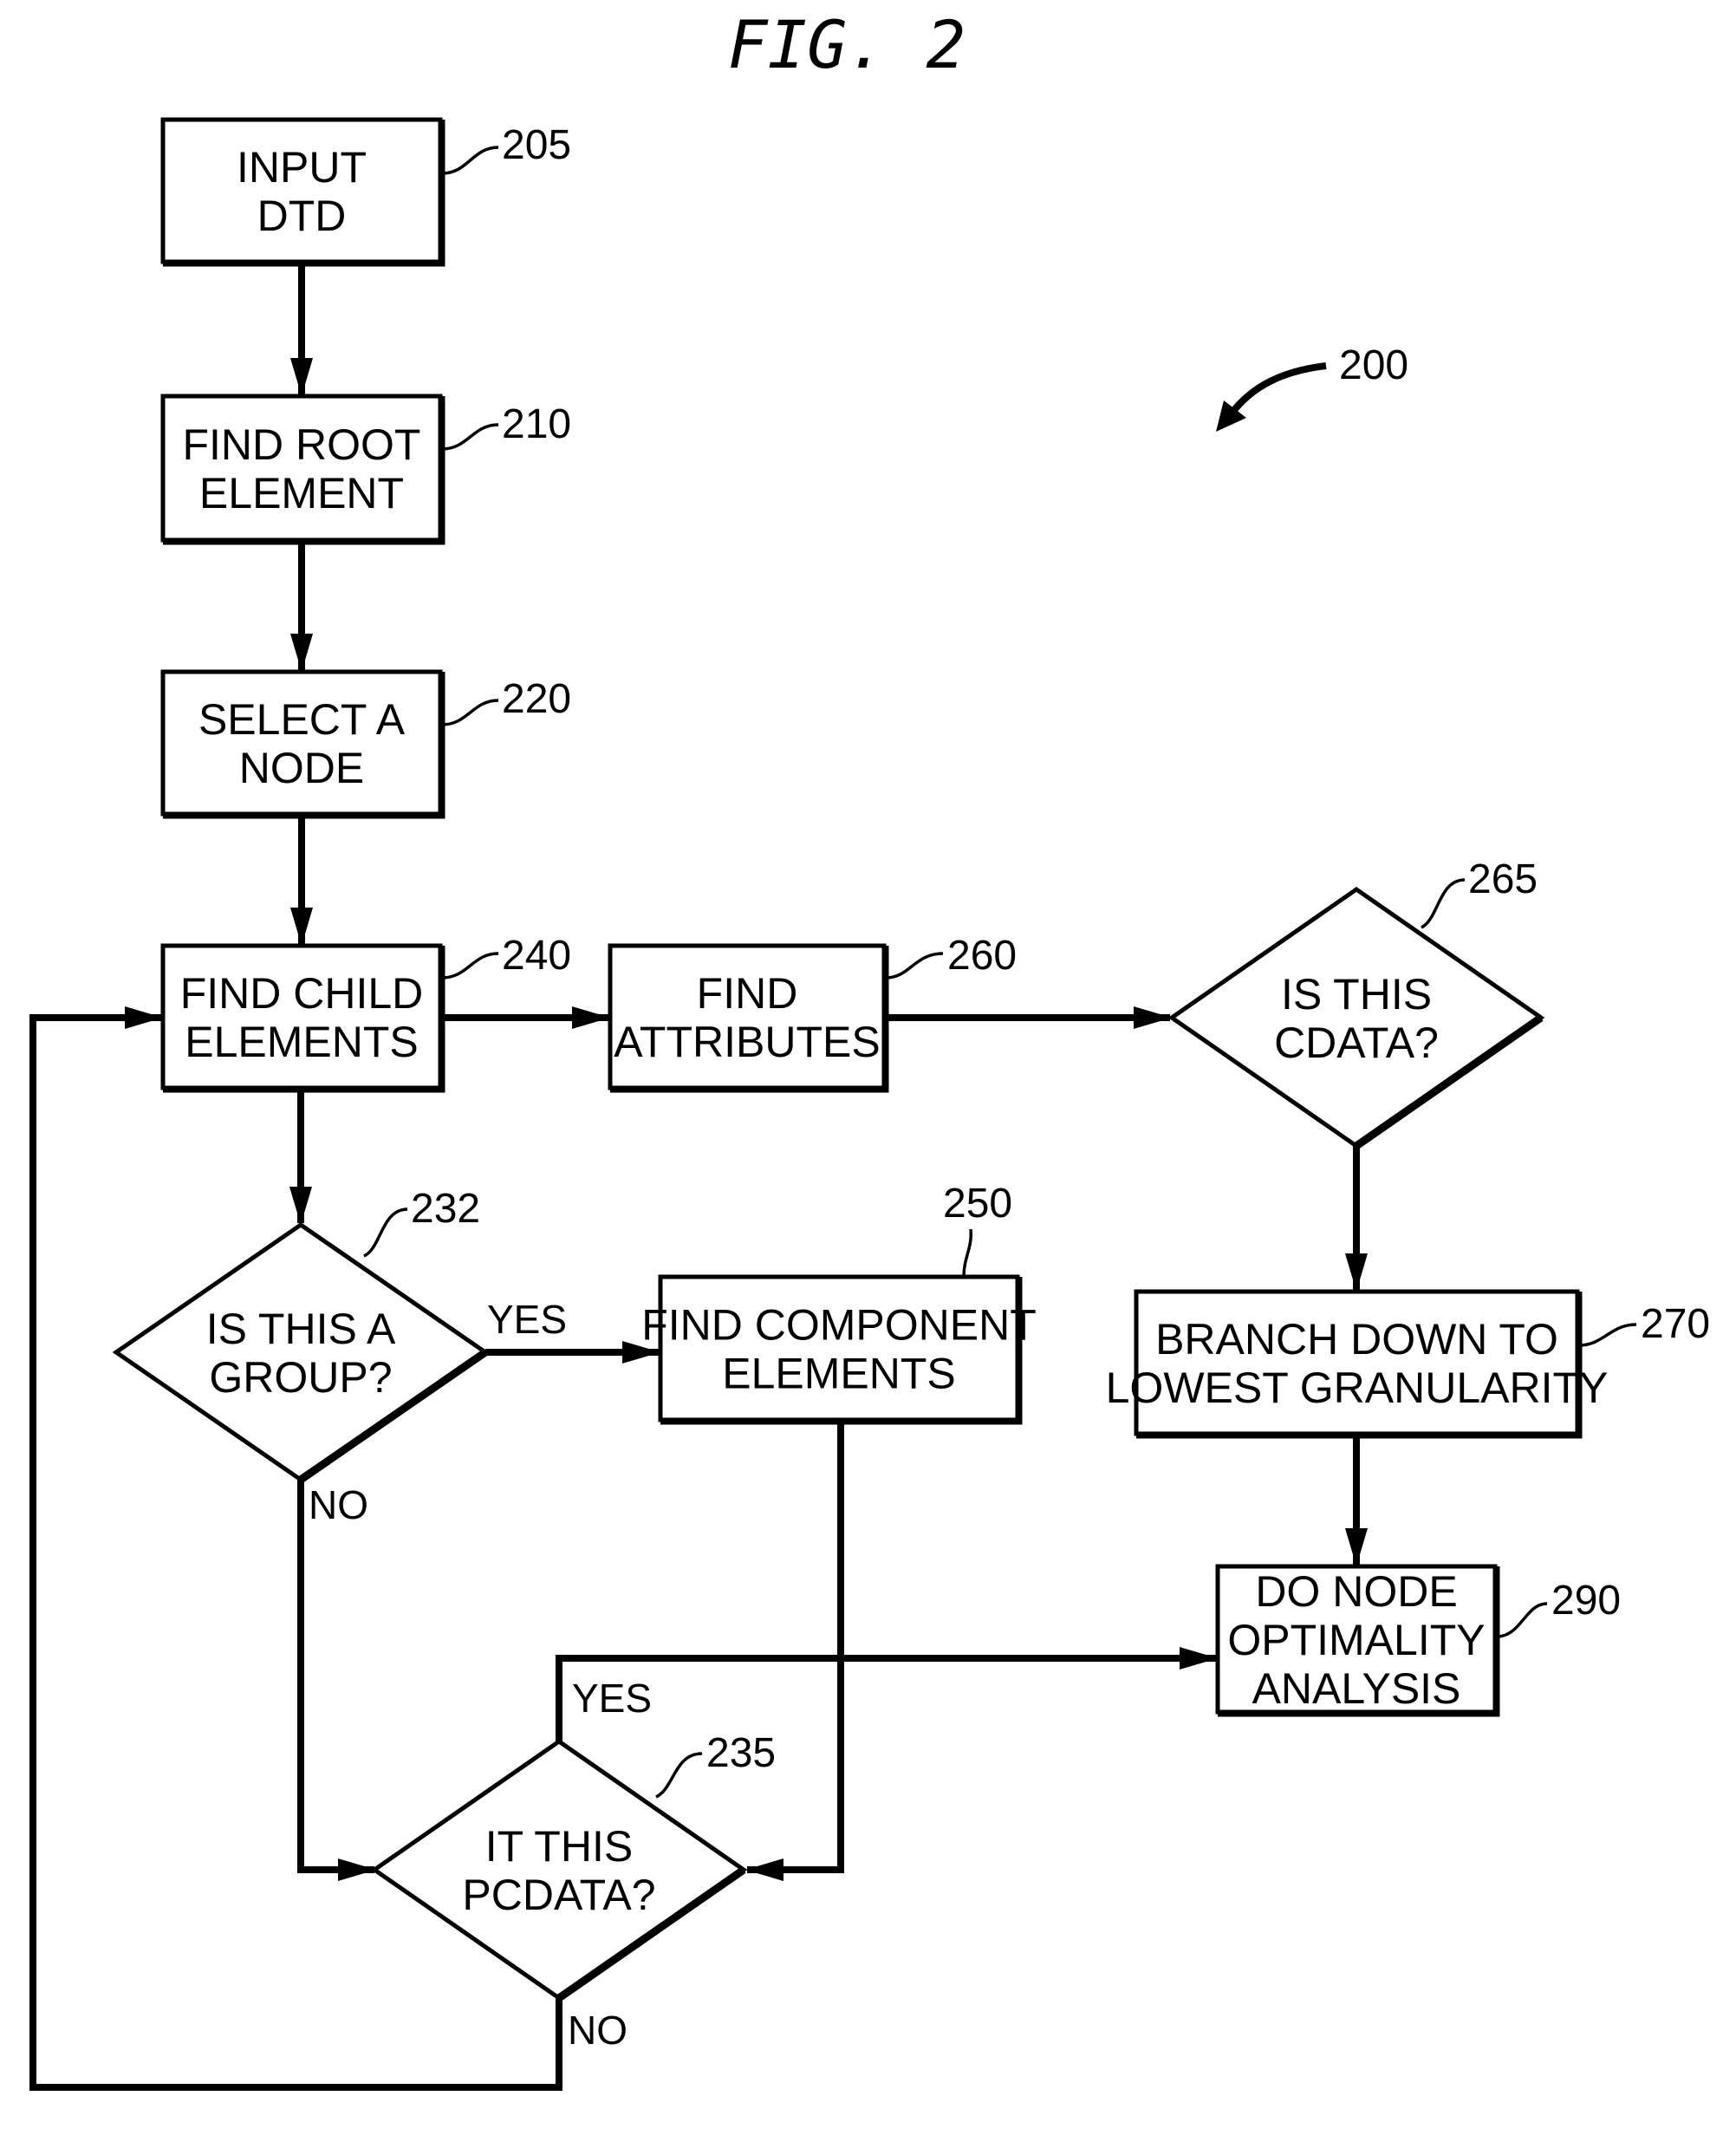 The width and height of the screenshot is (1736, 2135). What do you see at coordinates (597, 2030) in the screenshot?
I see `edge-label-no-235: NO` at bounding box center [597, 2030].